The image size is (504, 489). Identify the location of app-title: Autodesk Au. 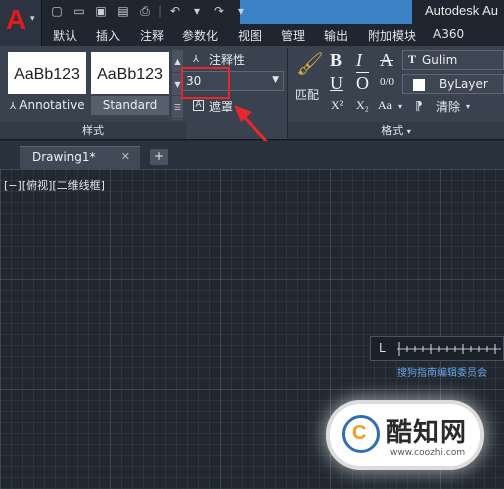
(461, 10).